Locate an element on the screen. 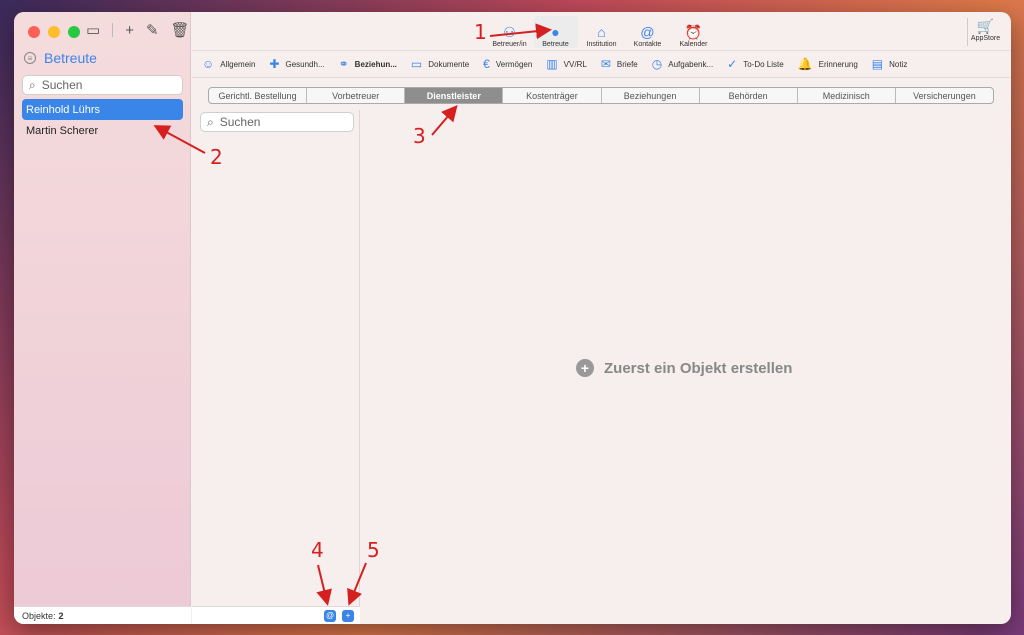  person-list: Reinhold Lührs Martin Scherer is located at coordinates (102, 120).